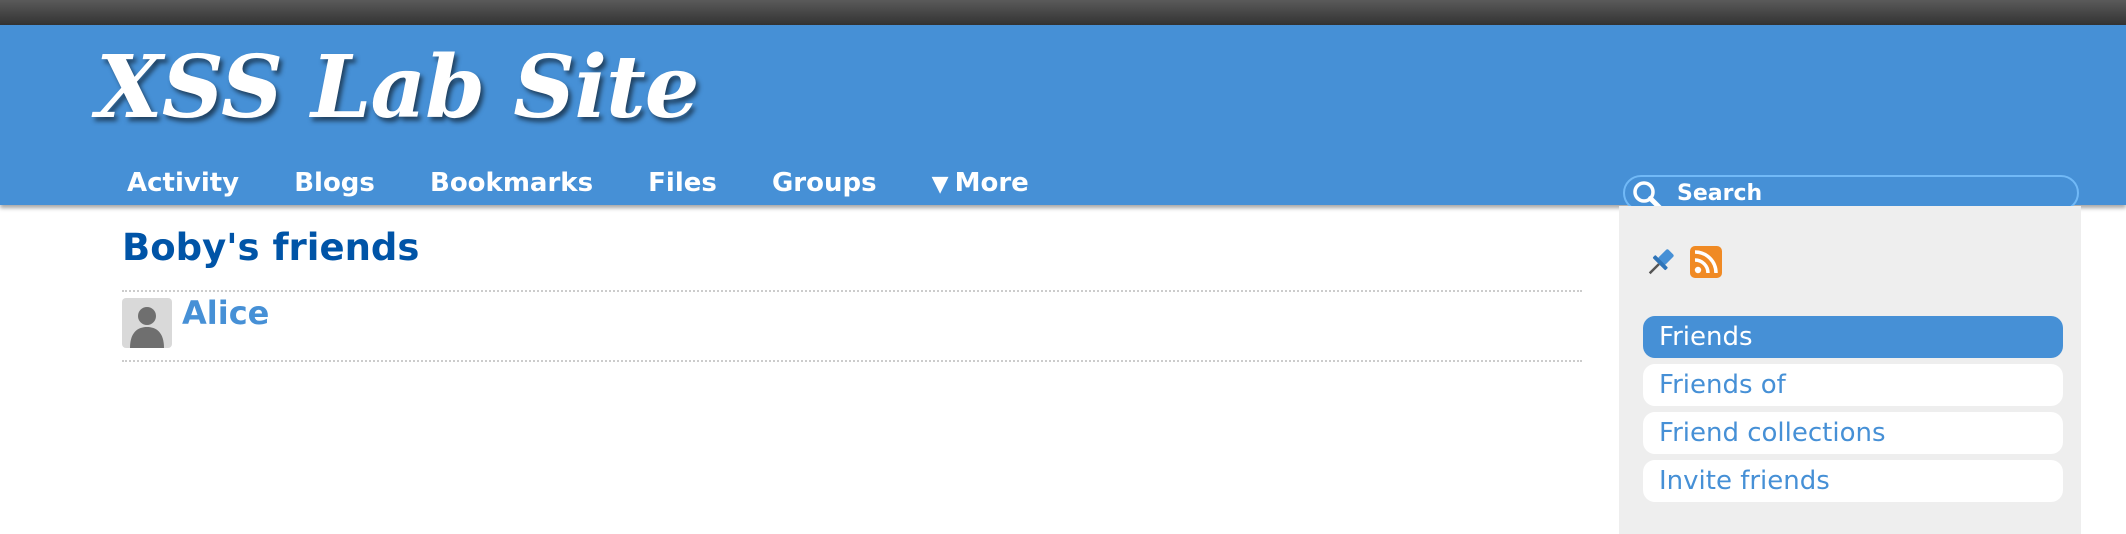  Describe the element at coordinates (271, 247) in the screenshot. I see `page-title: Boby's friends` at that location.